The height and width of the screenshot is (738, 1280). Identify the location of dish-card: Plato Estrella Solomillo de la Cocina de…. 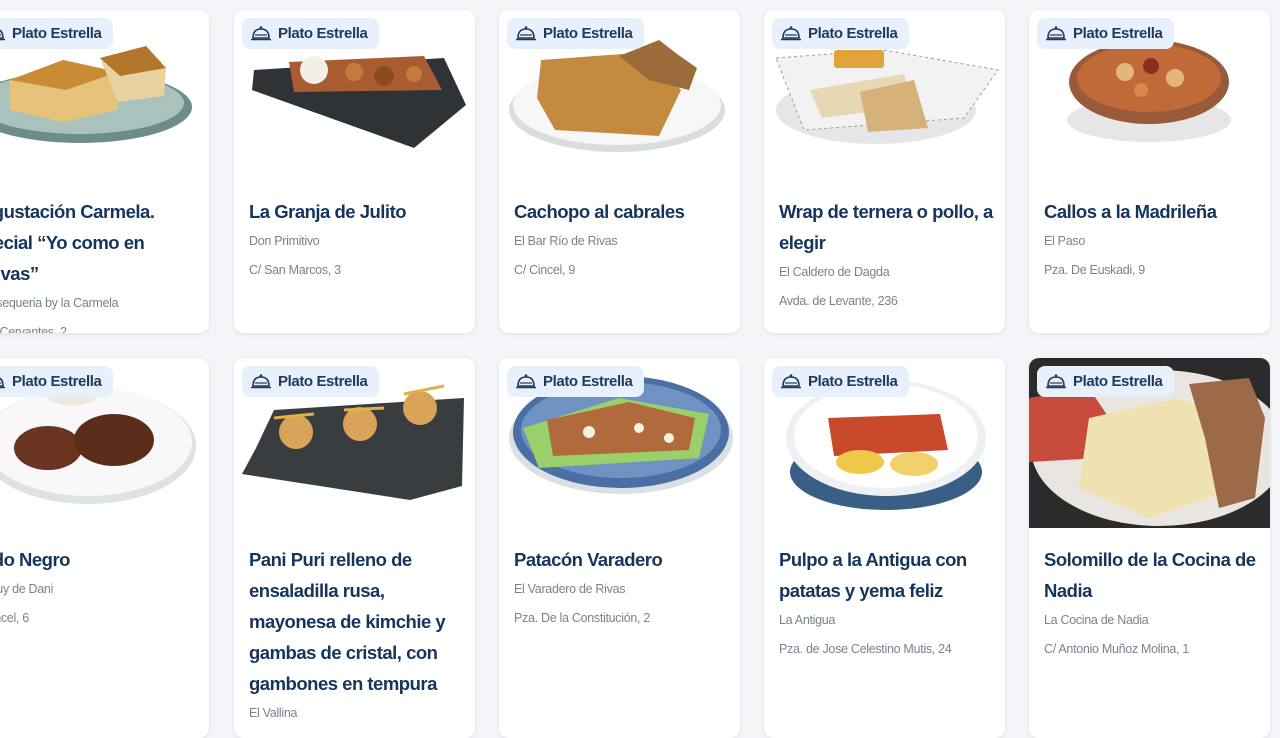
(1149, 548).